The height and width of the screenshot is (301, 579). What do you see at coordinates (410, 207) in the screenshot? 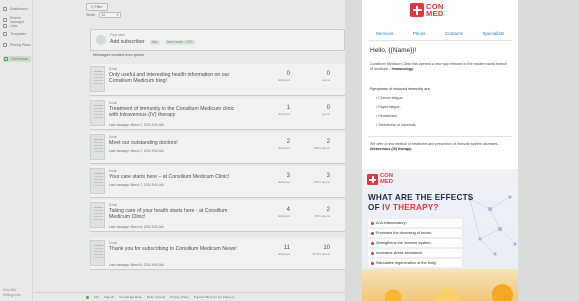
I see `banner-headline-accent: IV THERAPY?` at bounding box center [410, 207].